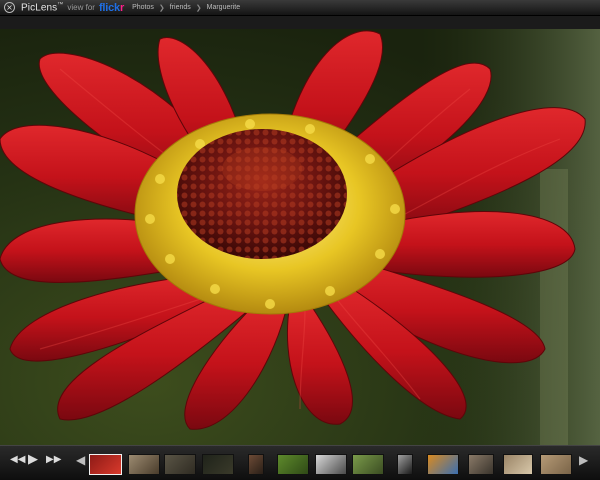 This screenshot has height=480, width=600. I want to click on play-icon: ▶, so click(33, 459).